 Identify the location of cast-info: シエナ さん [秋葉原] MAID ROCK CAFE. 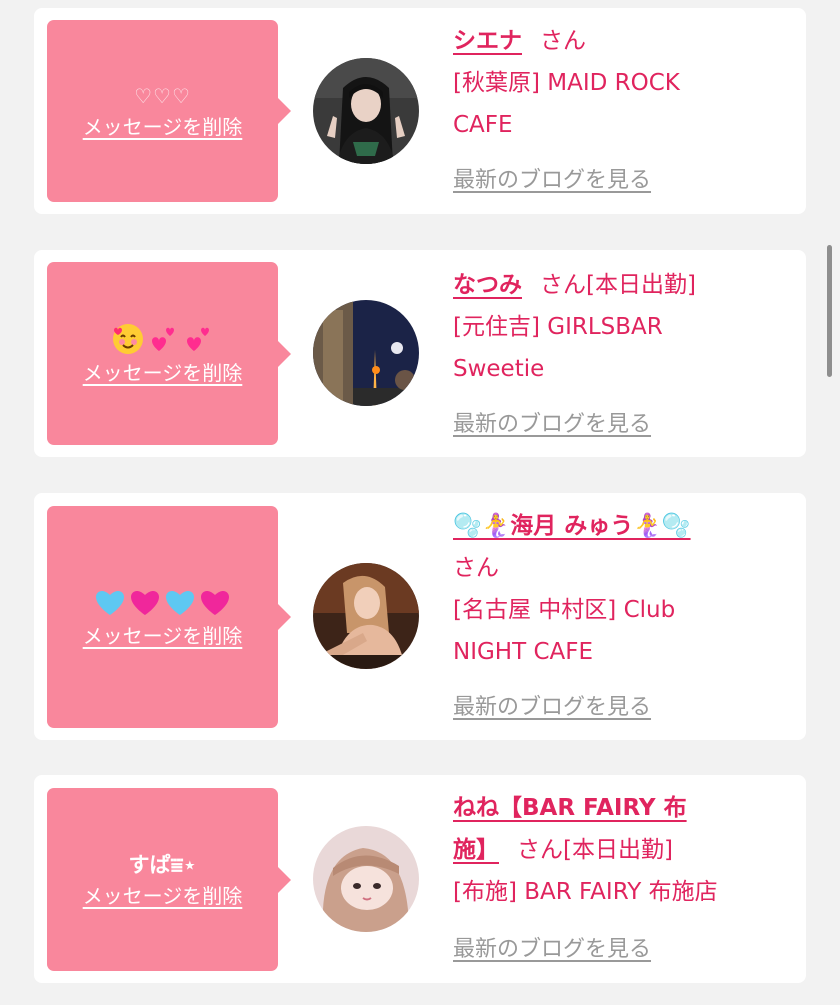
(623, 83).